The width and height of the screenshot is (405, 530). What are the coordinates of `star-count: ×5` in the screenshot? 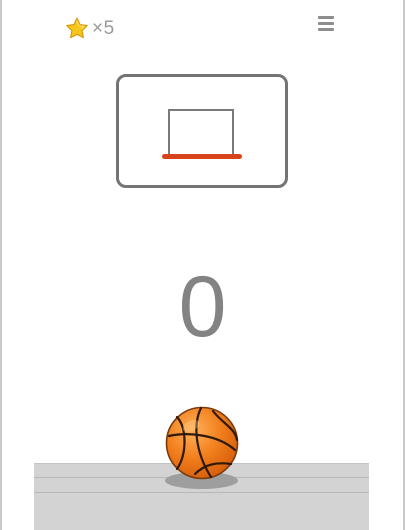 It's located at (103, 28).